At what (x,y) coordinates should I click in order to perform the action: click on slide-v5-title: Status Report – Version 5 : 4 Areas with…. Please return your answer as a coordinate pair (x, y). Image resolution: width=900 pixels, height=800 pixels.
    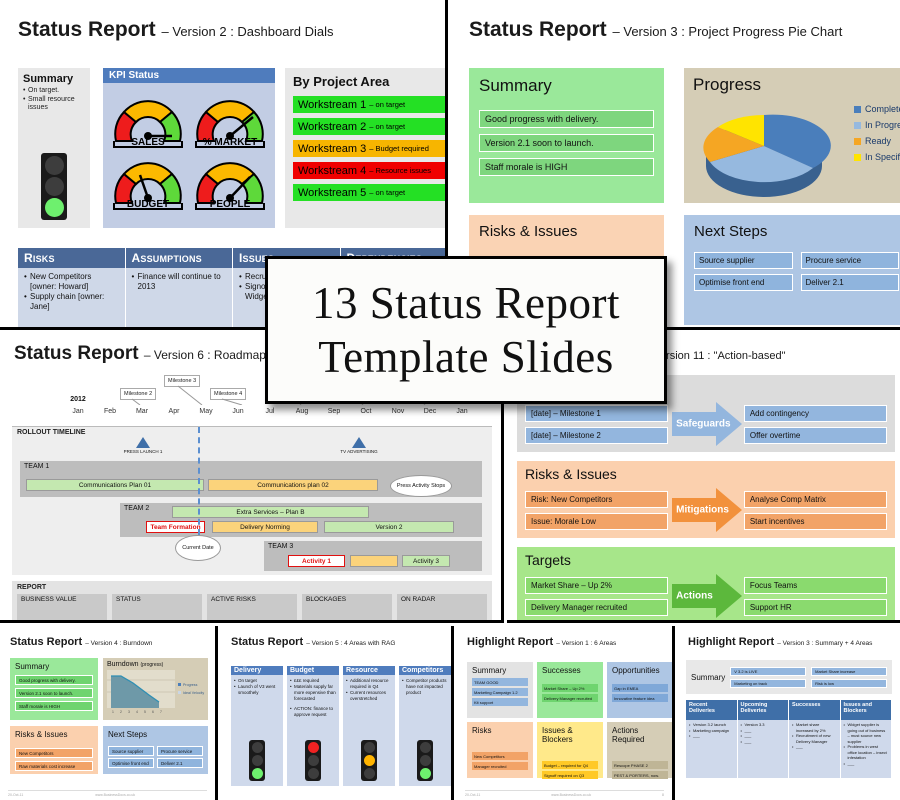
    Looking at the image, I should click on (313, 642).